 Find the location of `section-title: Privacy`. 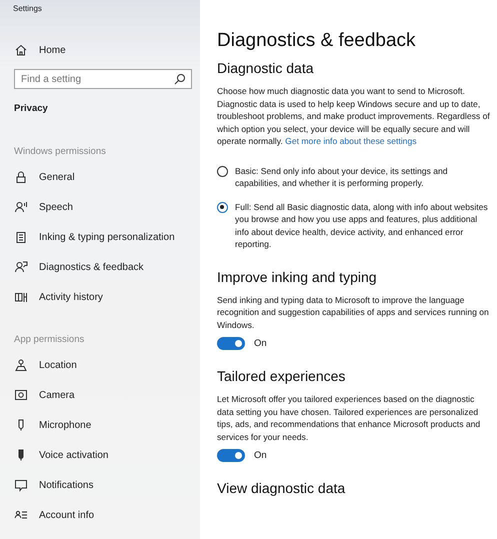

section-title: Privacy is located at coordinates (31, 108).